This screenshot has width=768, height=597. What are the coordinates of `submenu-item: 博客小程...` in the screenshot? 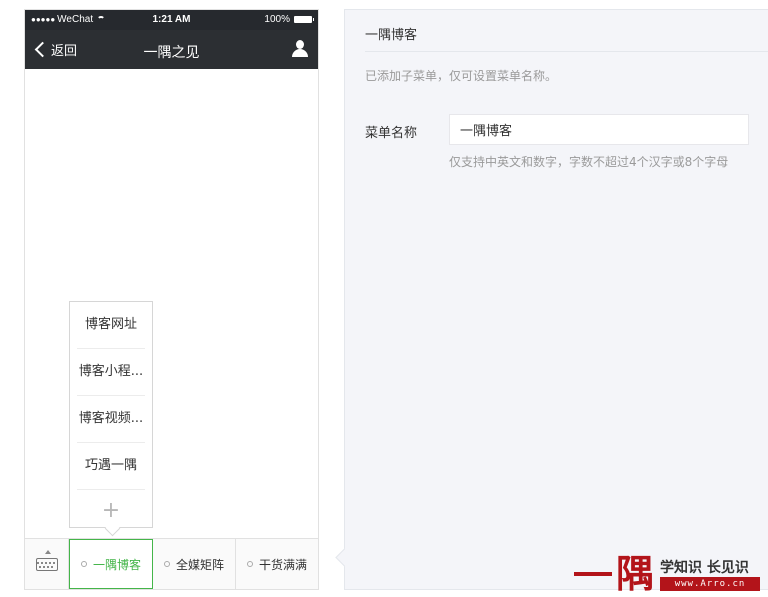 It's located at (111, 372).